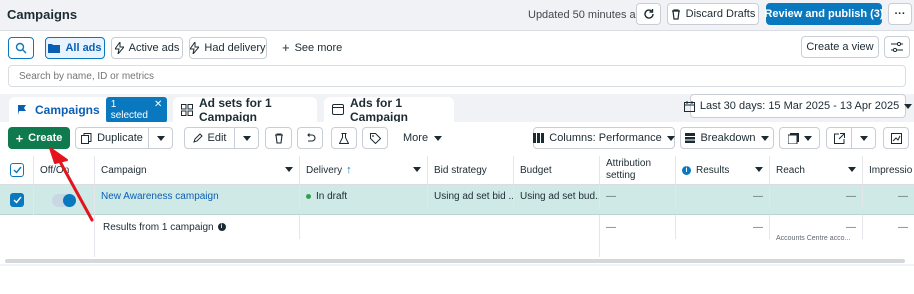 The image size is (914, 294). What do you see at coordinates (71, 184) in the screenshot?
I see `annotation-arrow` at bounding box center [71, 184].